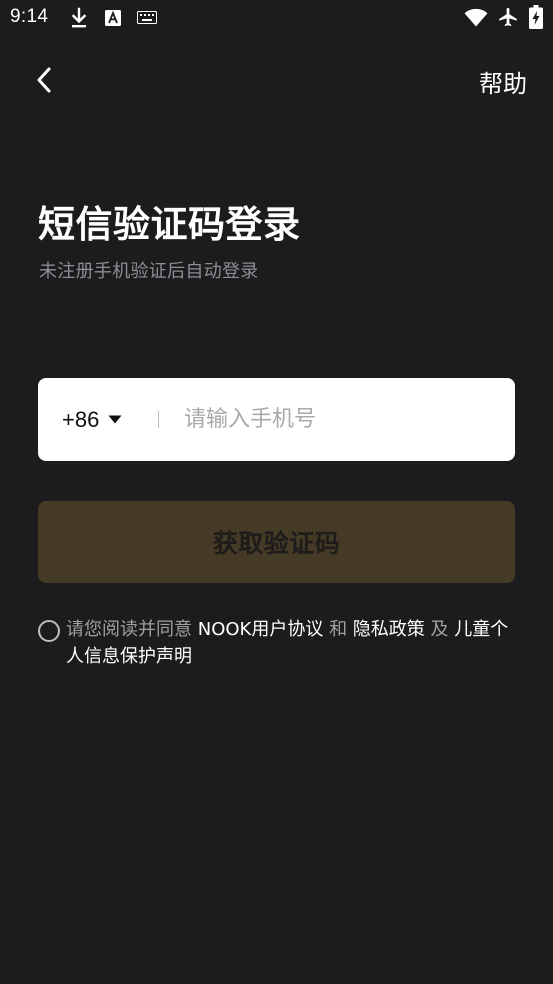 This screenshot has height=984, width=553. What do you see at coordinates (79, 17) in the screenshot?
I see `download-icon` at bounding box center [79, 17].